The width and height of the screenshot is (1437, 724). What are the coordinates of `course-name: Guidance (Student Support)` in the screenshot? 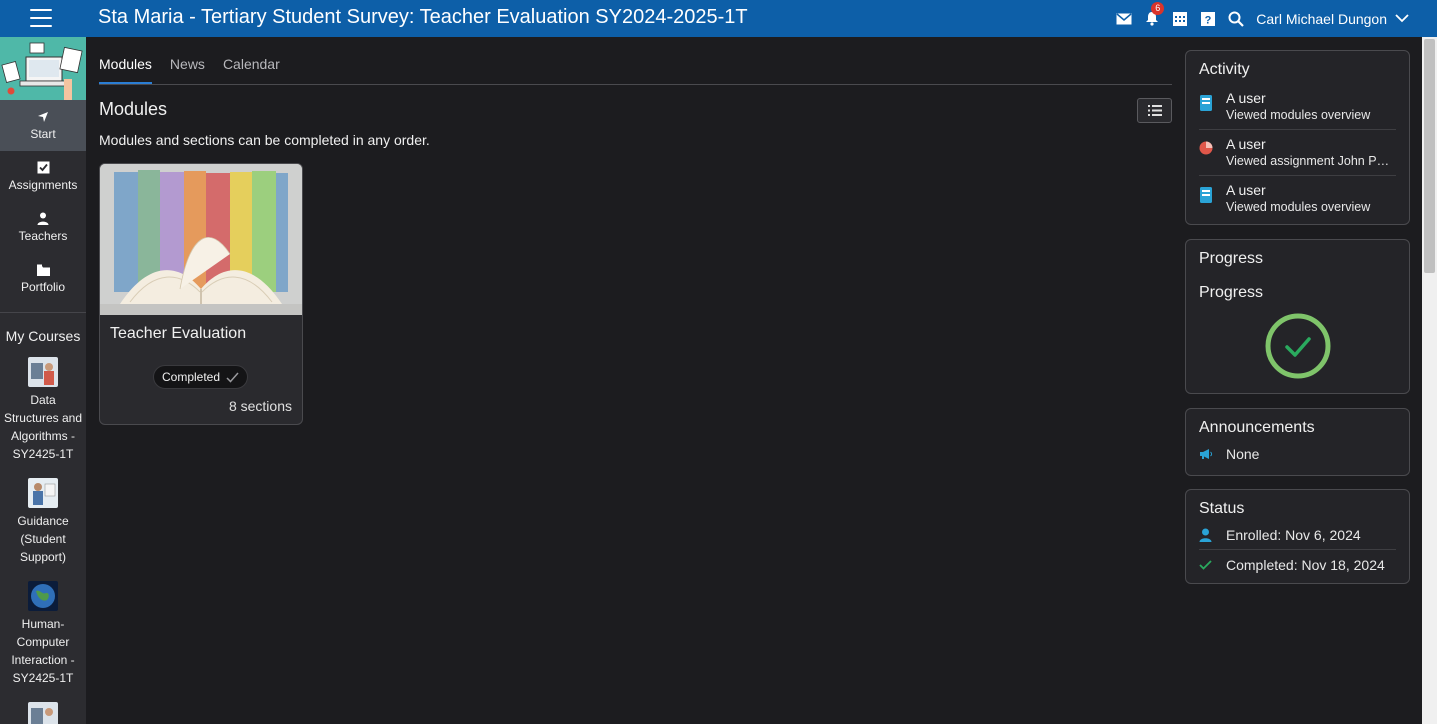 It's located at (43, 539).